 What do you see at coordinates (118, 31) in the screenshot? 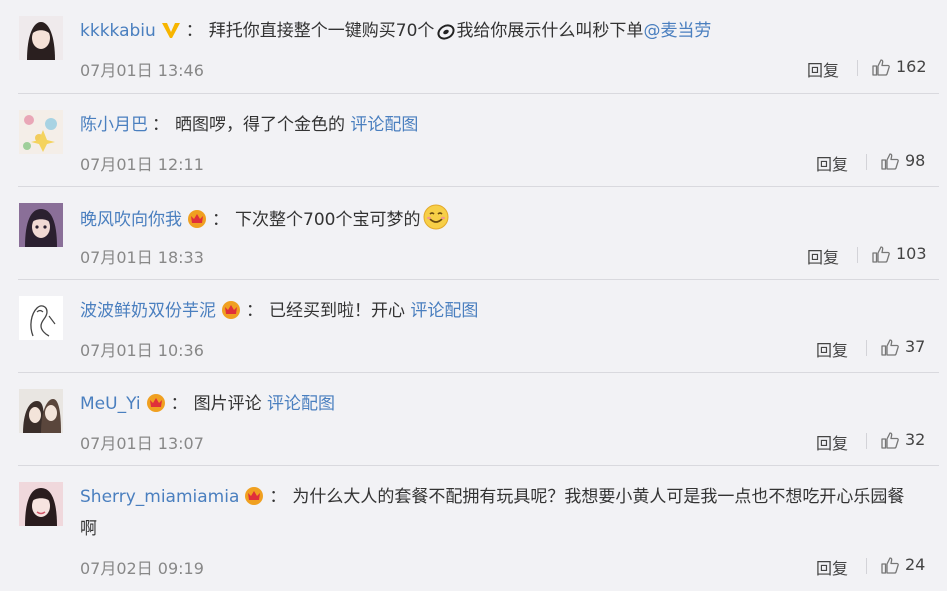
I see `username-link: kkkkabiu` at bounding box center [118, 31].